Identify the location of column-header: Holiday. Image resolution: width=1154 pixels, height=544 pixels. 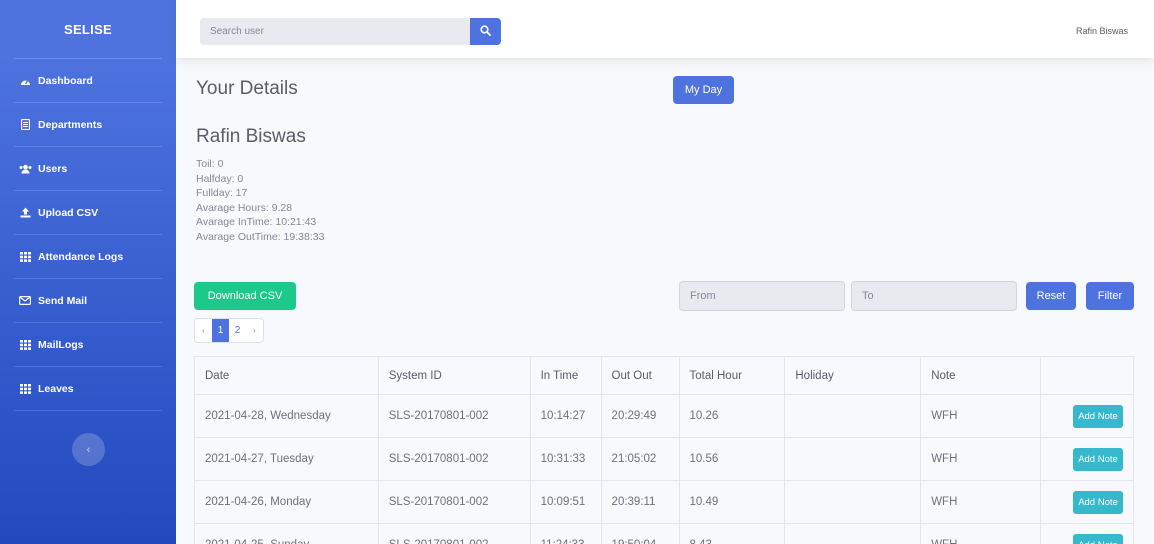
(853, 375).